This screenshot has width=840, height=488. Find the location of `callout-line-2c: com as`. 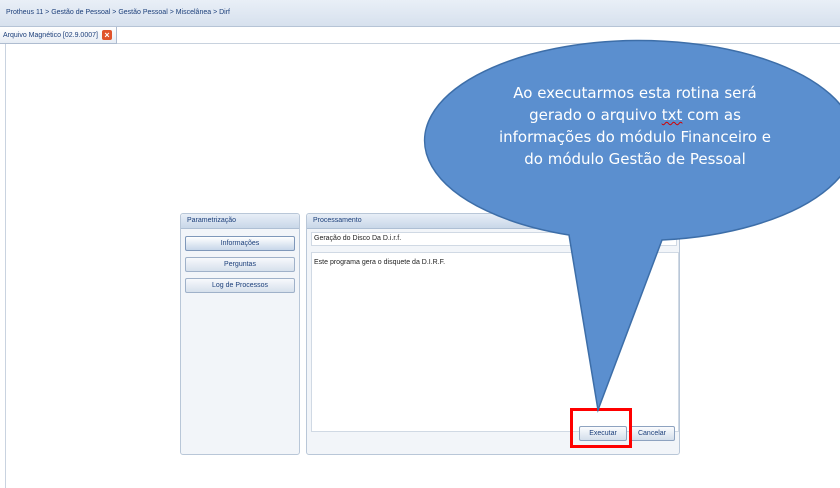

callout-line-2c: com as is located at coordinates (711, 115).